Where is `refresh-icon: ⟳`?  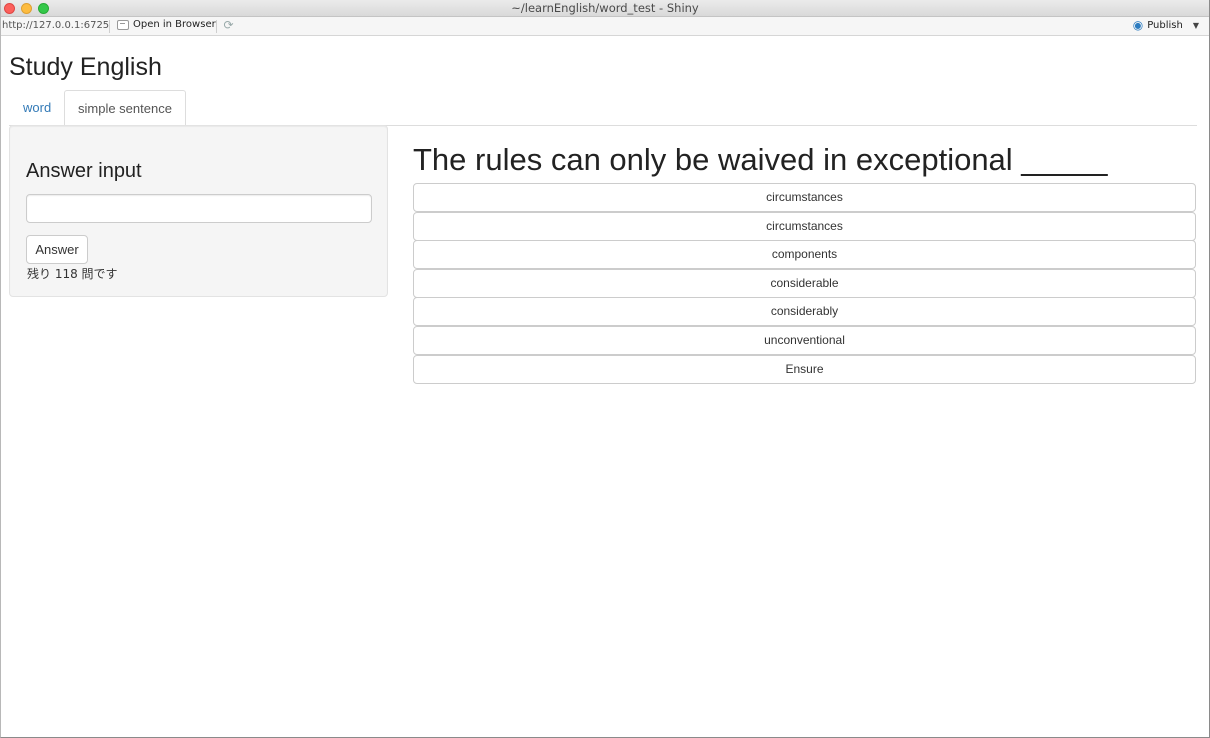 refresh-icon: ⟳ is located at coordinates (228, 25).